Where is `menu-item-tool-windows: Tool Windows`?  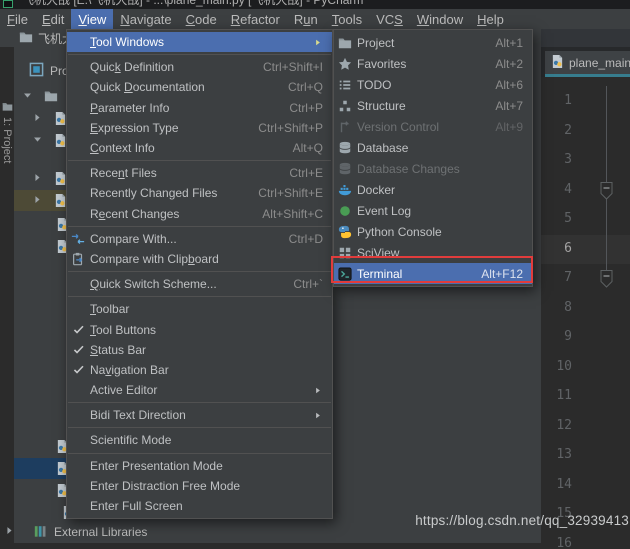
menu-item-tool-windows: Tool Windows is located at coordinates (199, 42).